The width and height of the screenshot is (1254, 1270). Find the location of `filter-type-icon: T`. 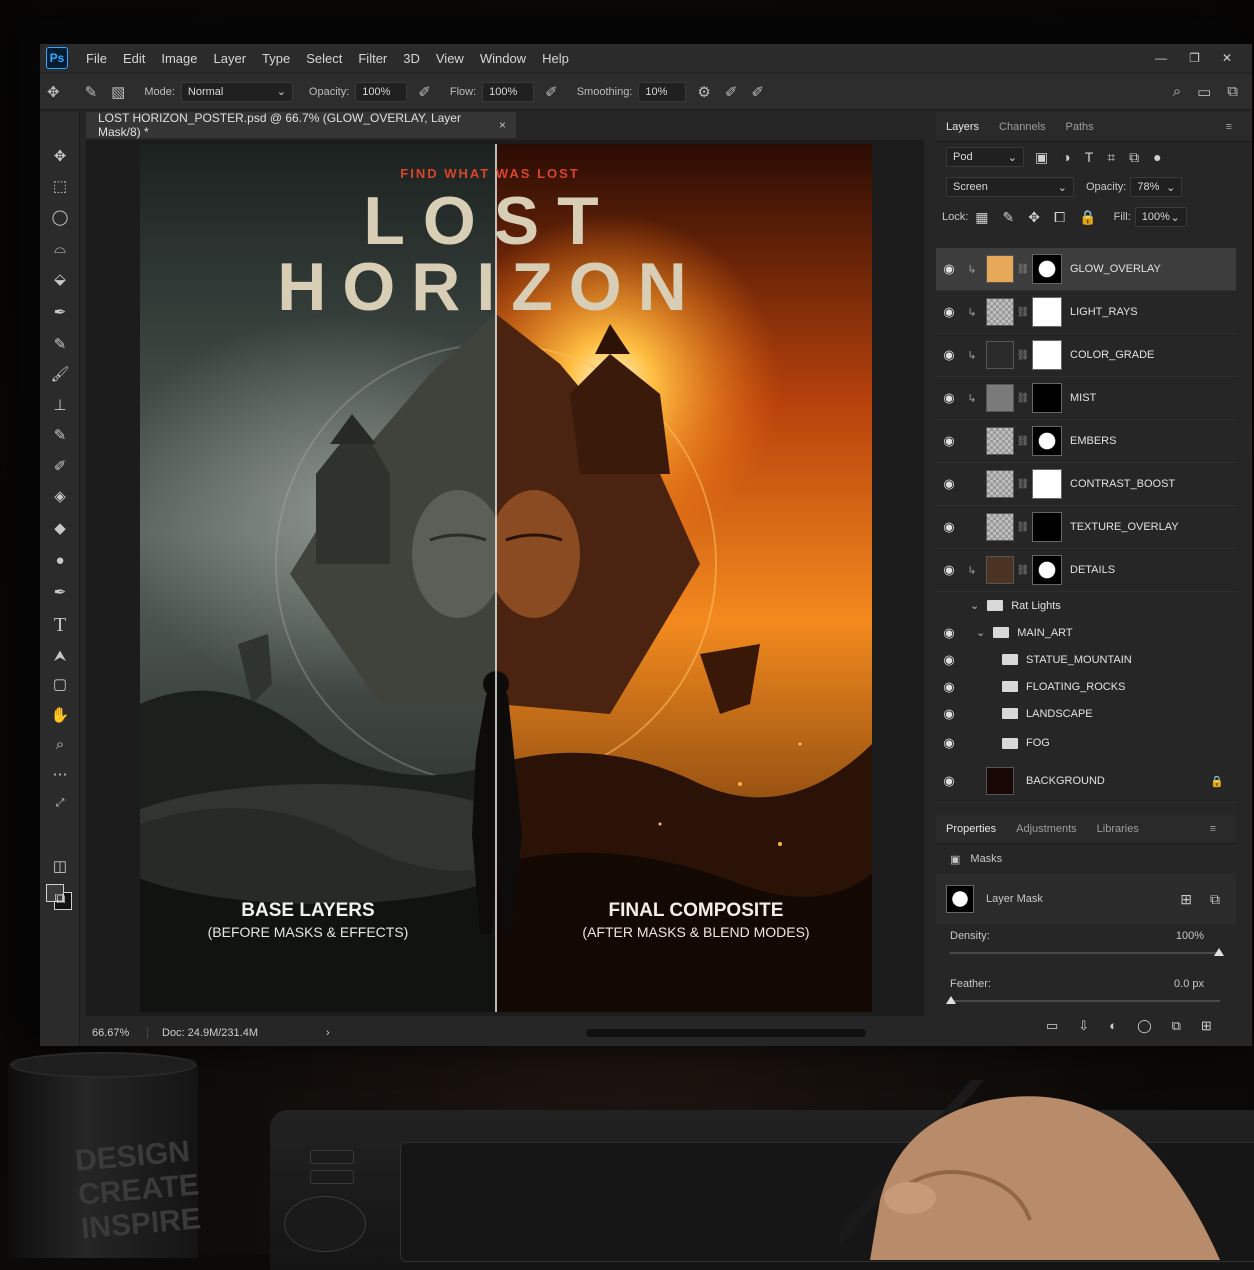

filter-type-icon: T is located at coordinates (1089, 157).